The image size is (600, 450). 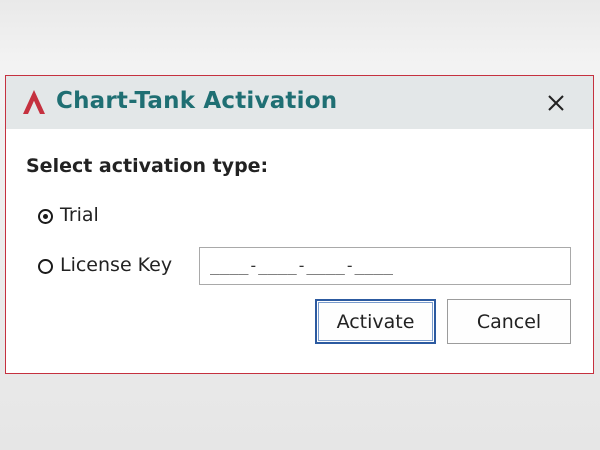 I want to click on dialog-title: Chart-Tank Activation, so click(x=197, y=101).